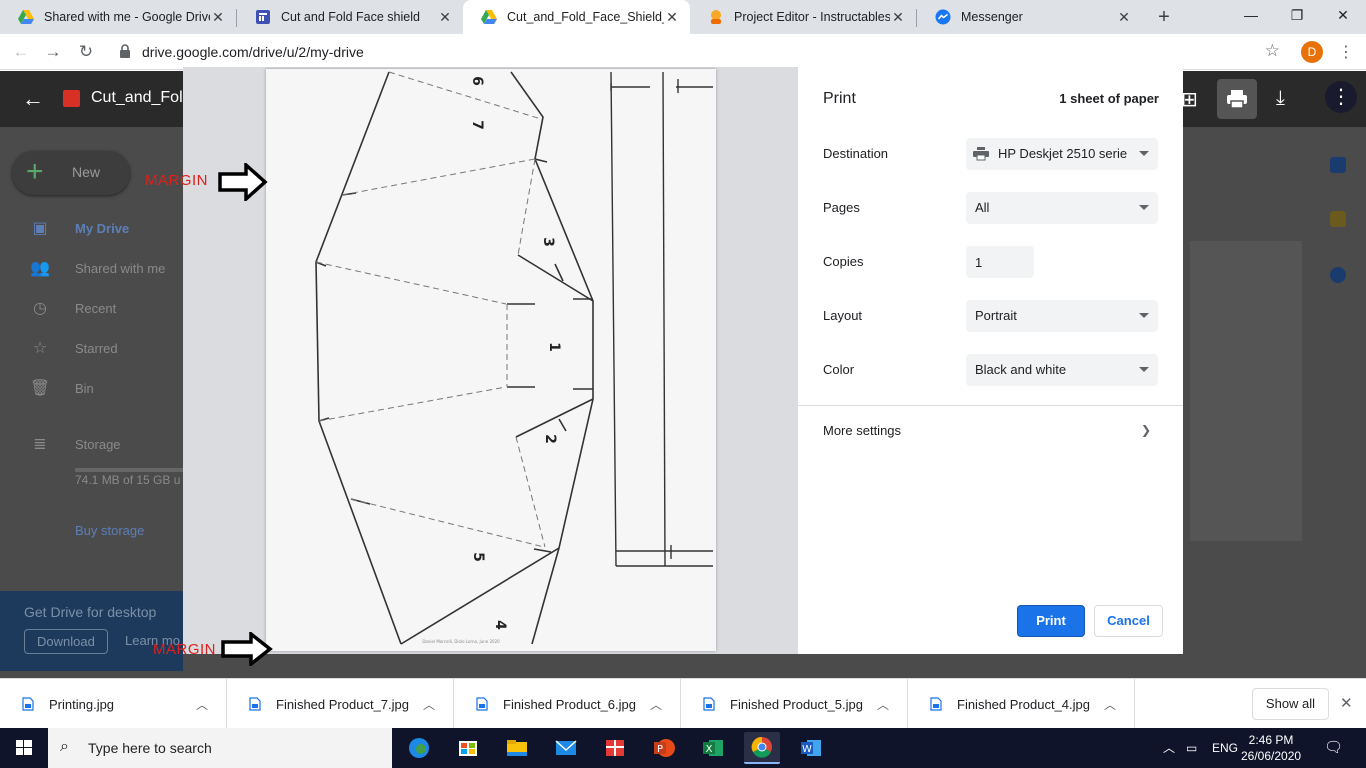  I want to click on download-desktop-button: Download, so click(66, 641).